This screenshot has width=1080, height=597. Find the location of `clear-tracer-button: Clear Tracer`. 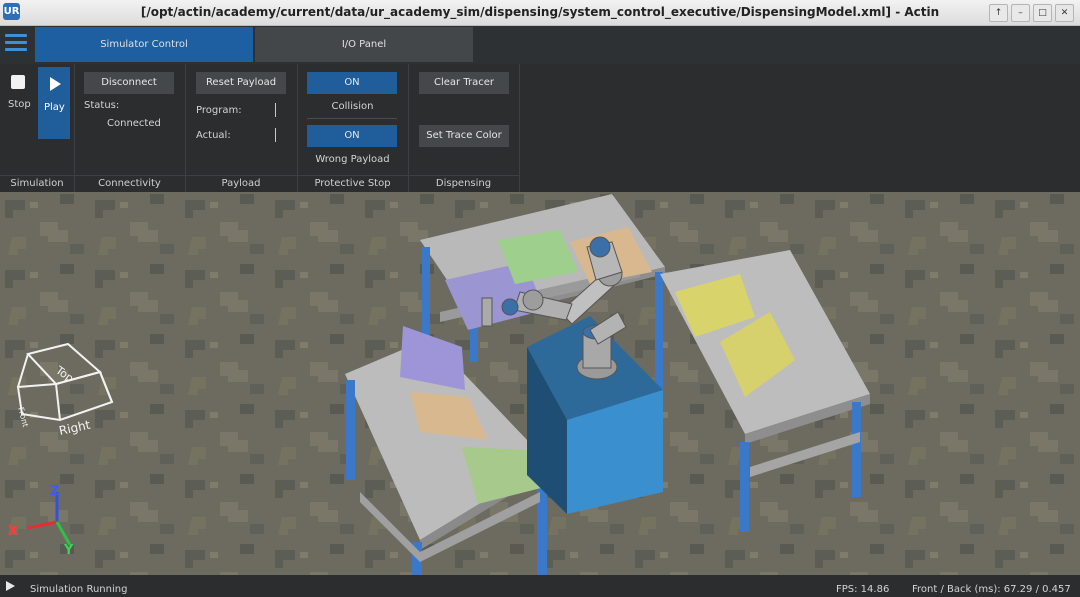

clear-tracer-button: Clear Tracer is located at coordinates (464, 83).